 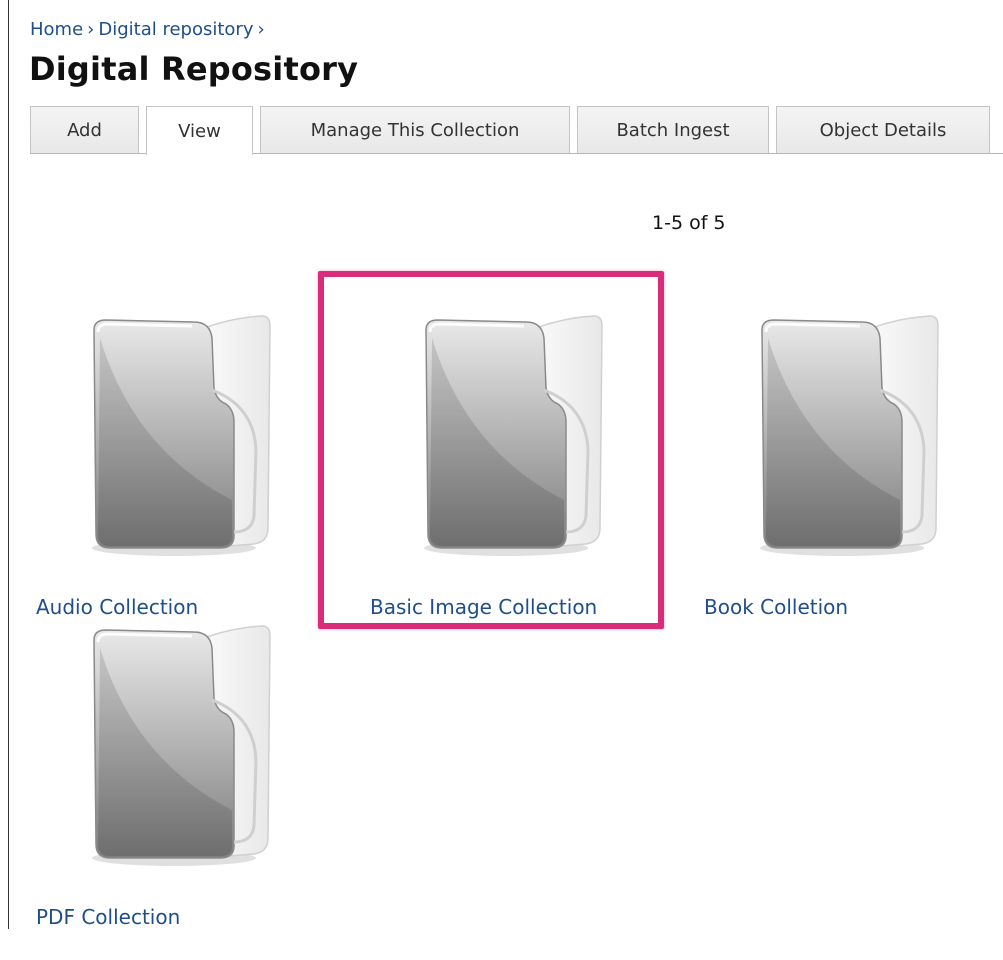 I want to click on breadcrumb-digital-repository-link: Digital repository, so click(x=175, y=29).